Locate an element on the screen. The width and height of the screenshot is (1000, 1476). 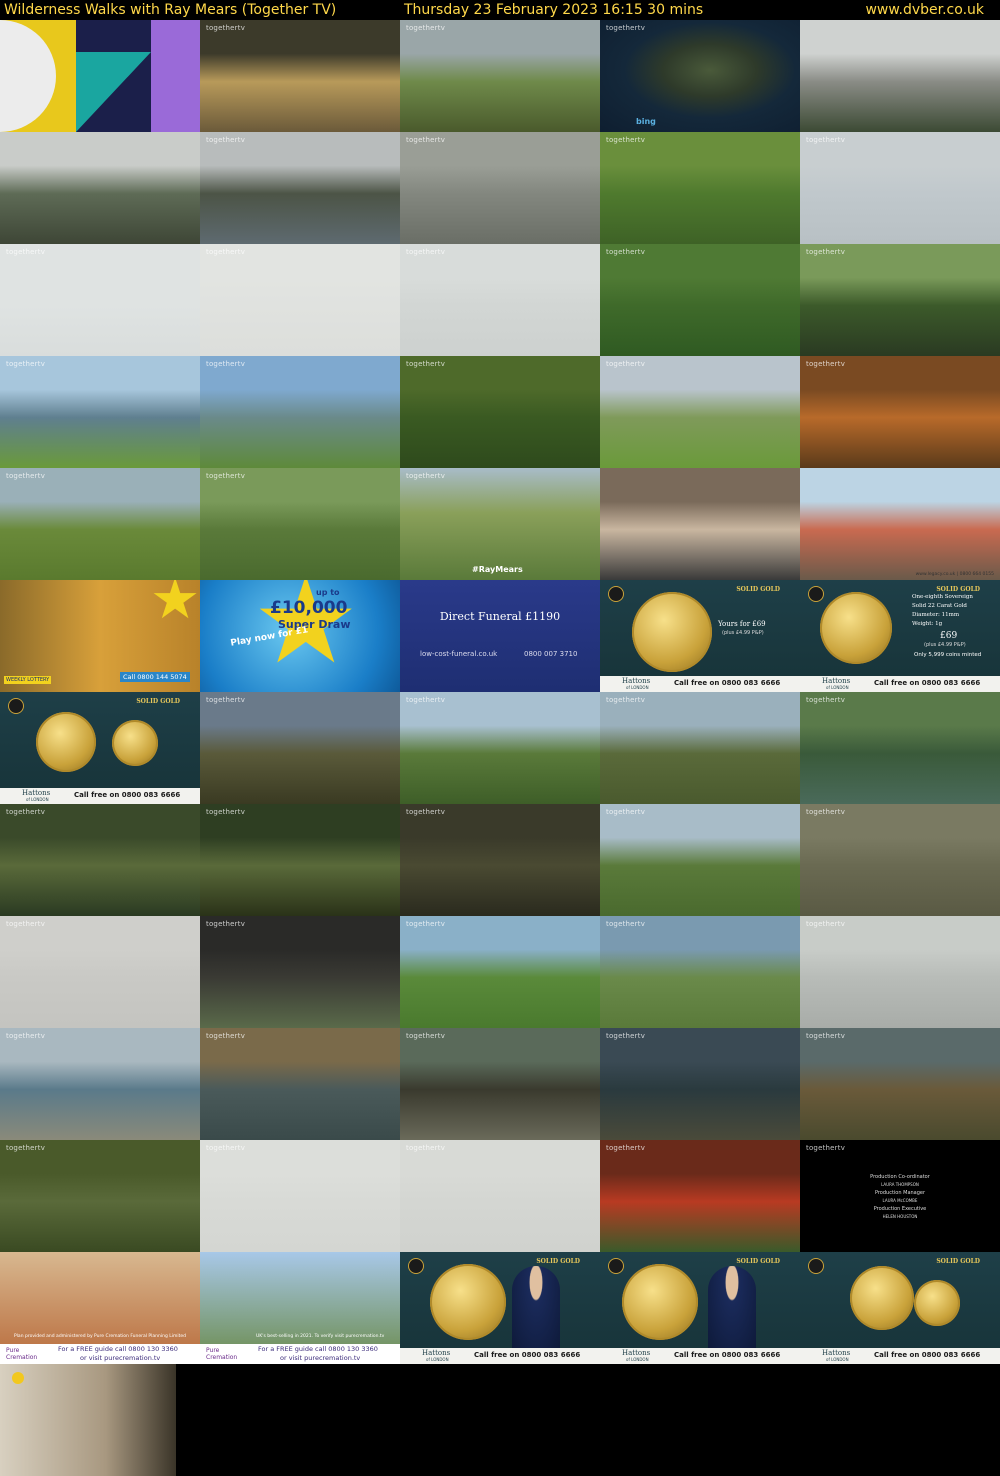
site-link: www.dvber.co.uk is located at coordinates (924, 10).